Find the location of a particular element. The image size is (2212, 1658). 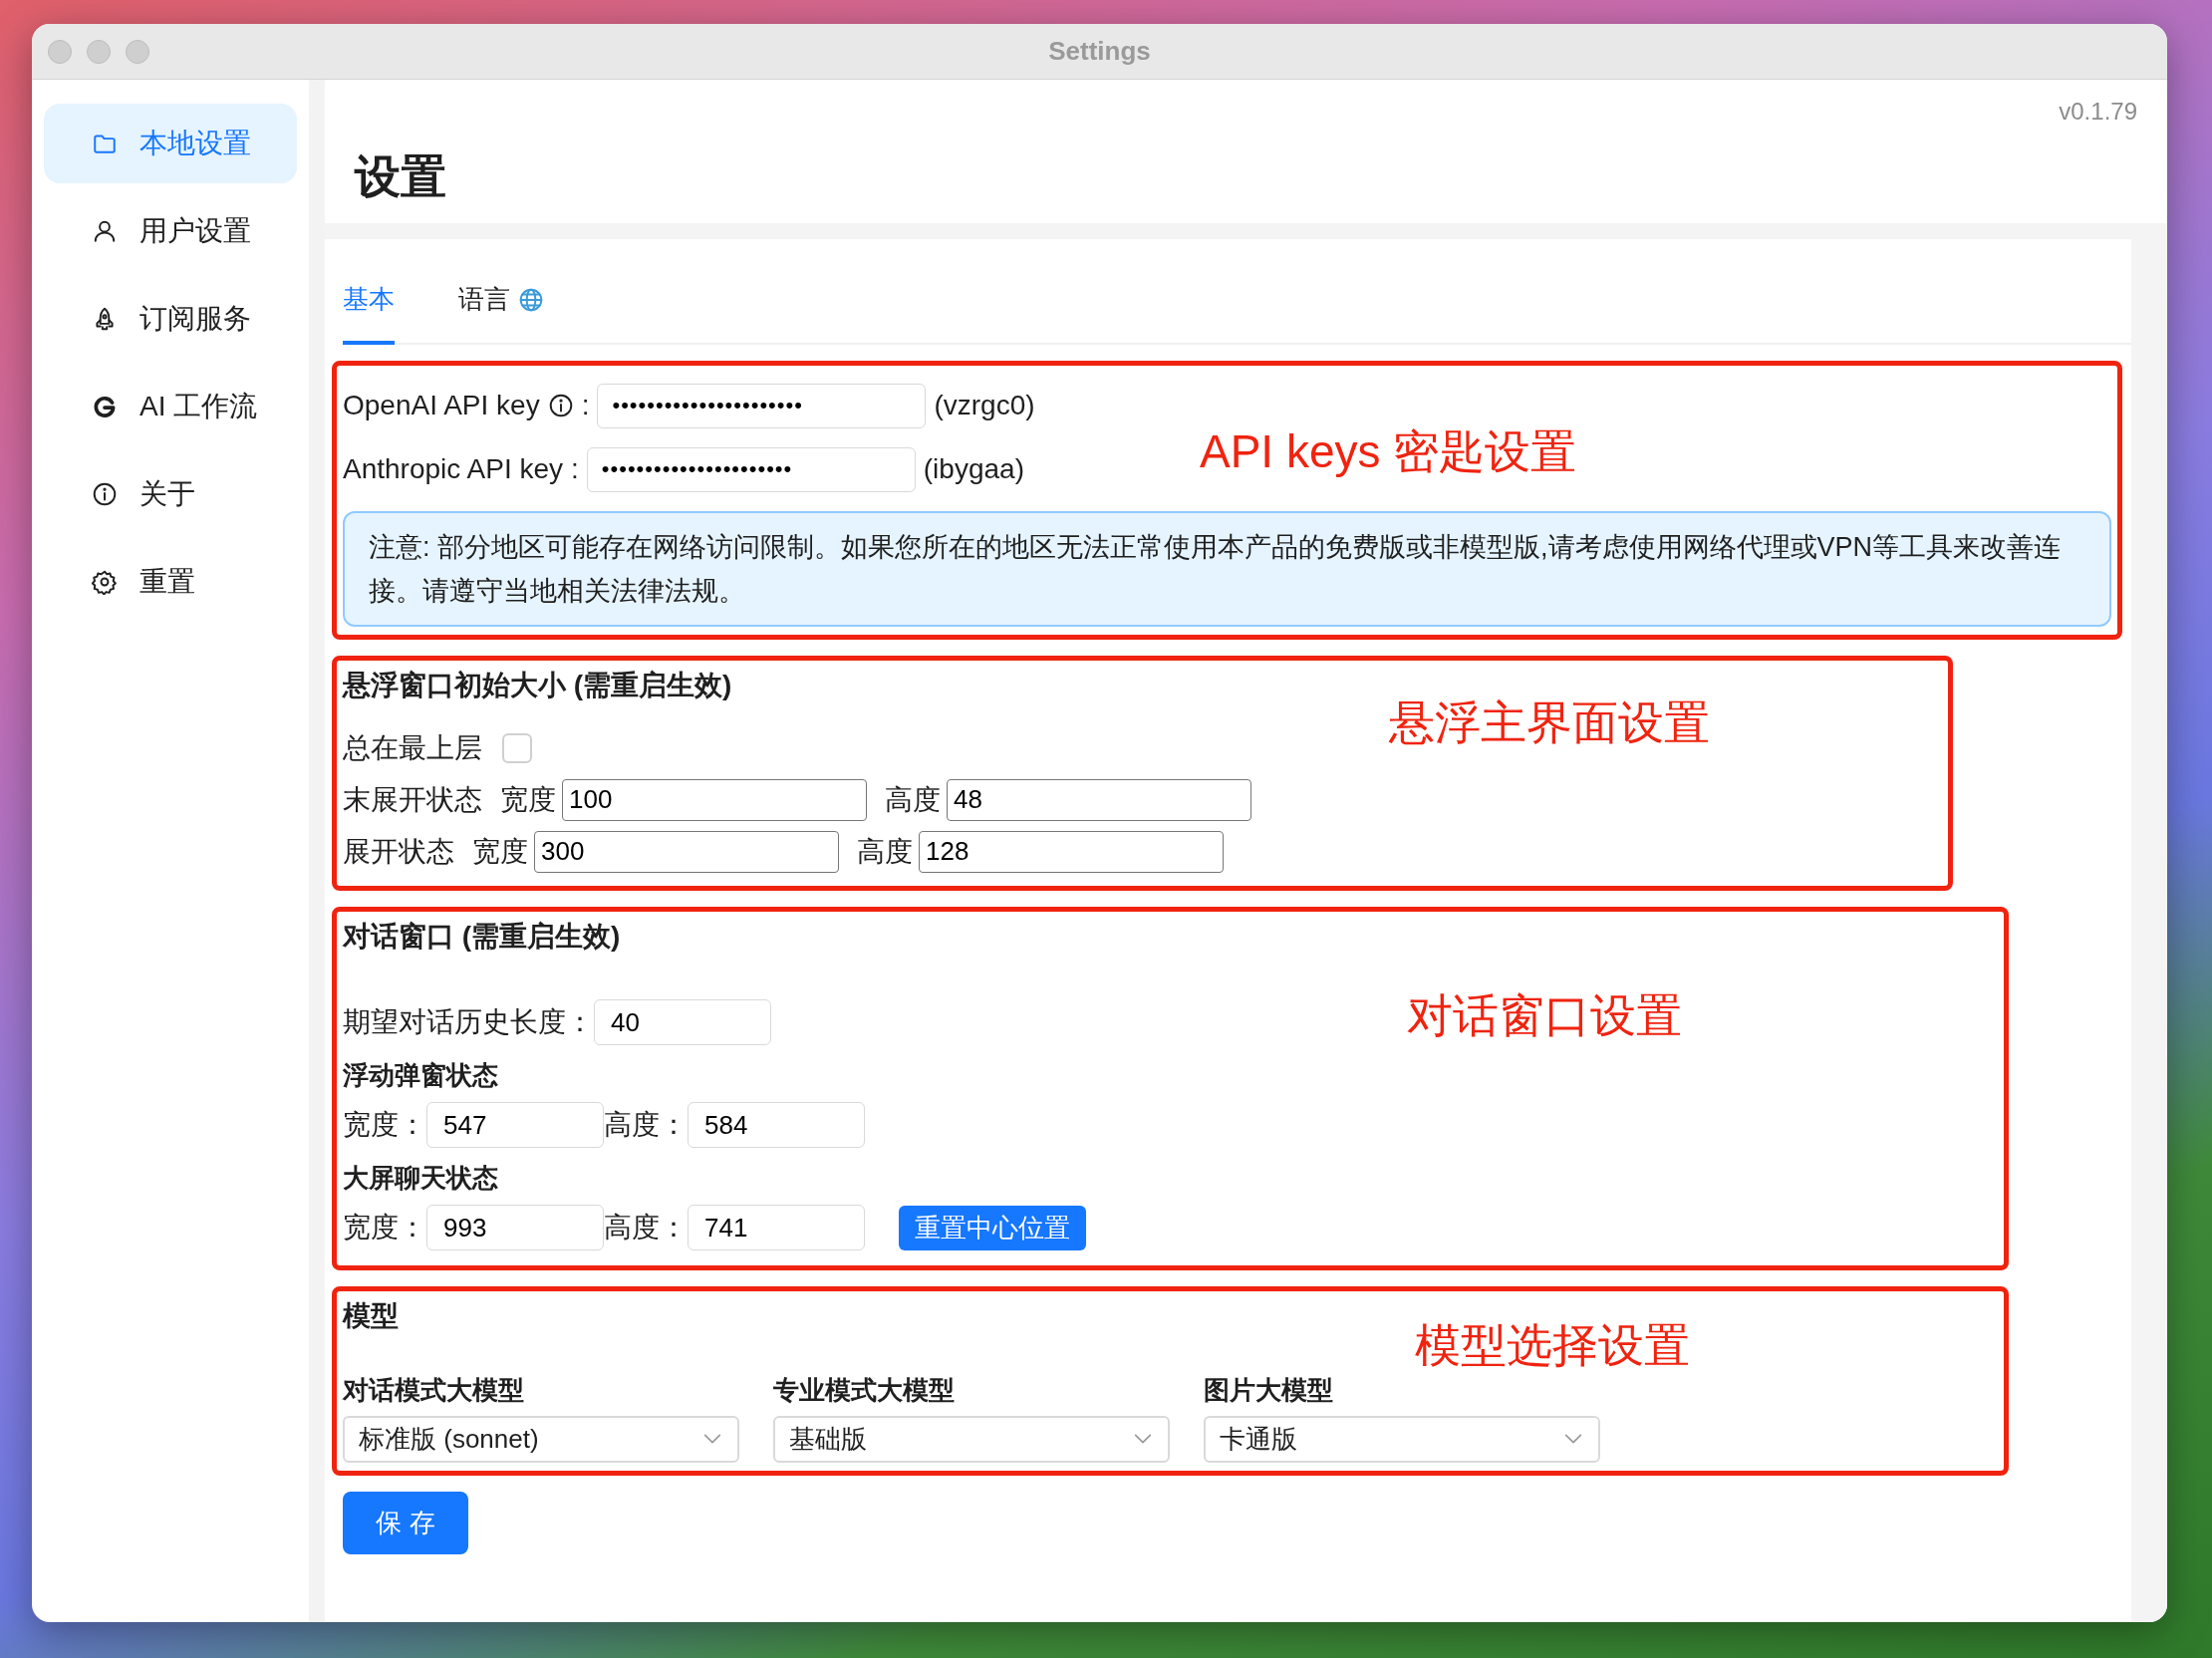

zoom-button is located at coordinates (137, 52).